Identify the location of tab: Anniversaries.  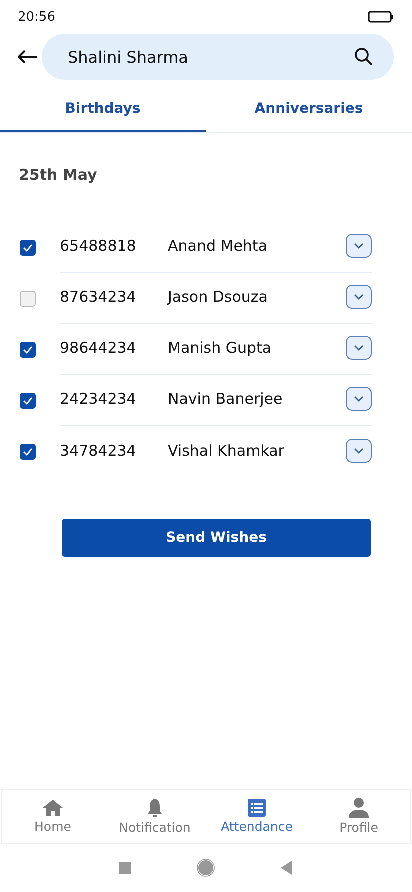
(309, 110).